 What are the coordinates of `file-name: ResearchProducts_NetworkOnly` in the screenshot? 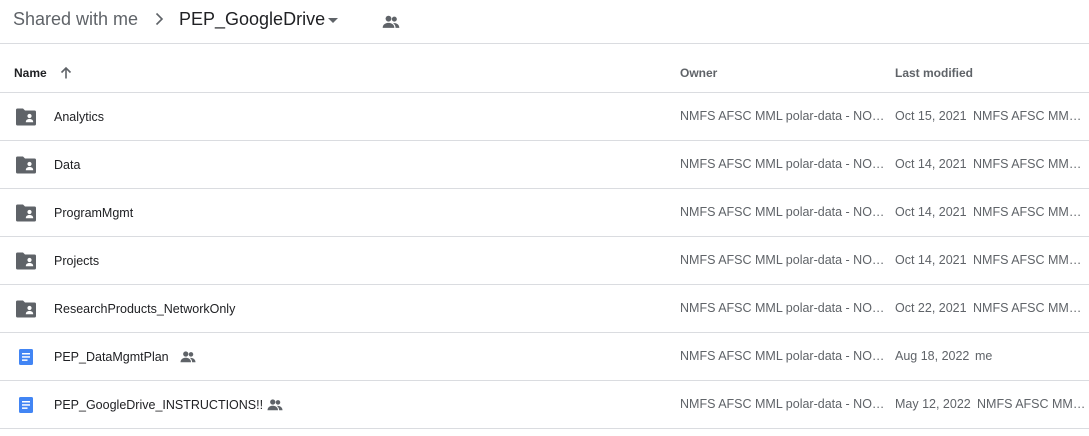 It's located at (145, 309).